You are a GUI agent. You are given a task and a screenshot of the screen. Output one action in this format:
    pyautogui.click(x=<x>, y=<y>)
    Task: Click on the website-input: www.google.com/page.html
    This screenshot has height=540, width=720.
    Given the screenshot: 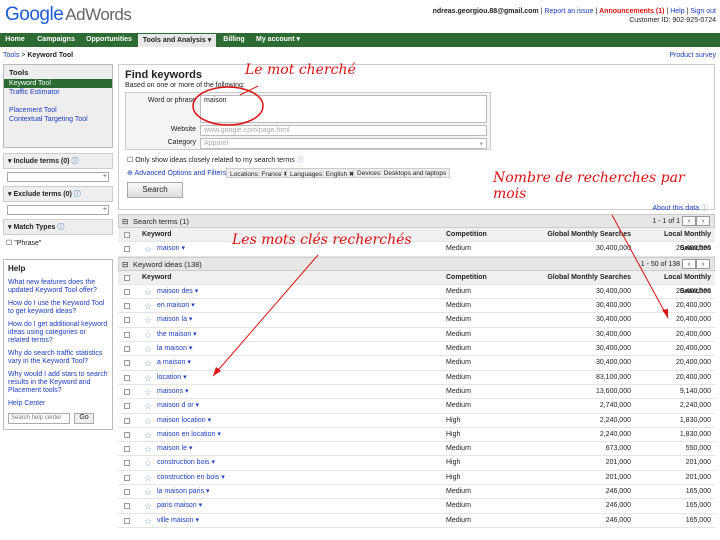 What is the action you would take?
    pyautogui.click(x=343, y=130)
    